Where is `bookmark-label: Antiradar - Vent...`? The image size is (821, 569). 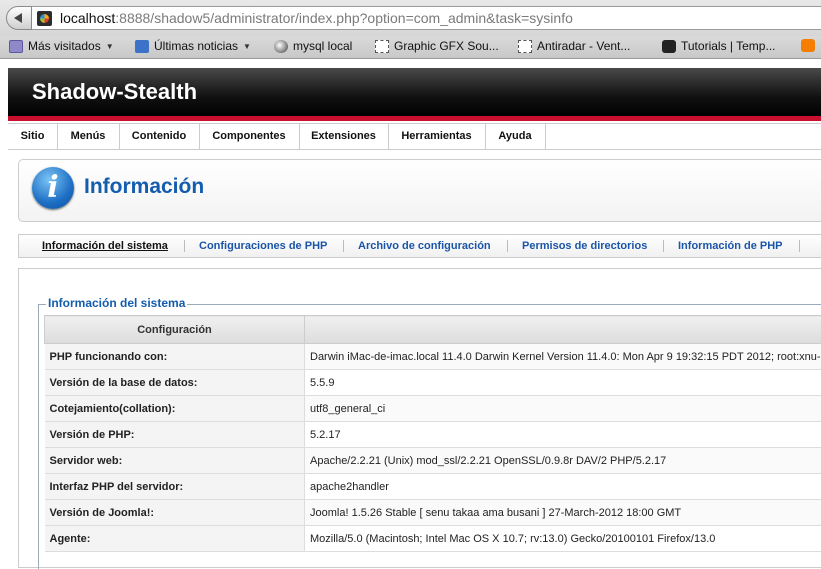 bookmark-label: Antiradar - Vent... is located at coordinates (583, 46).